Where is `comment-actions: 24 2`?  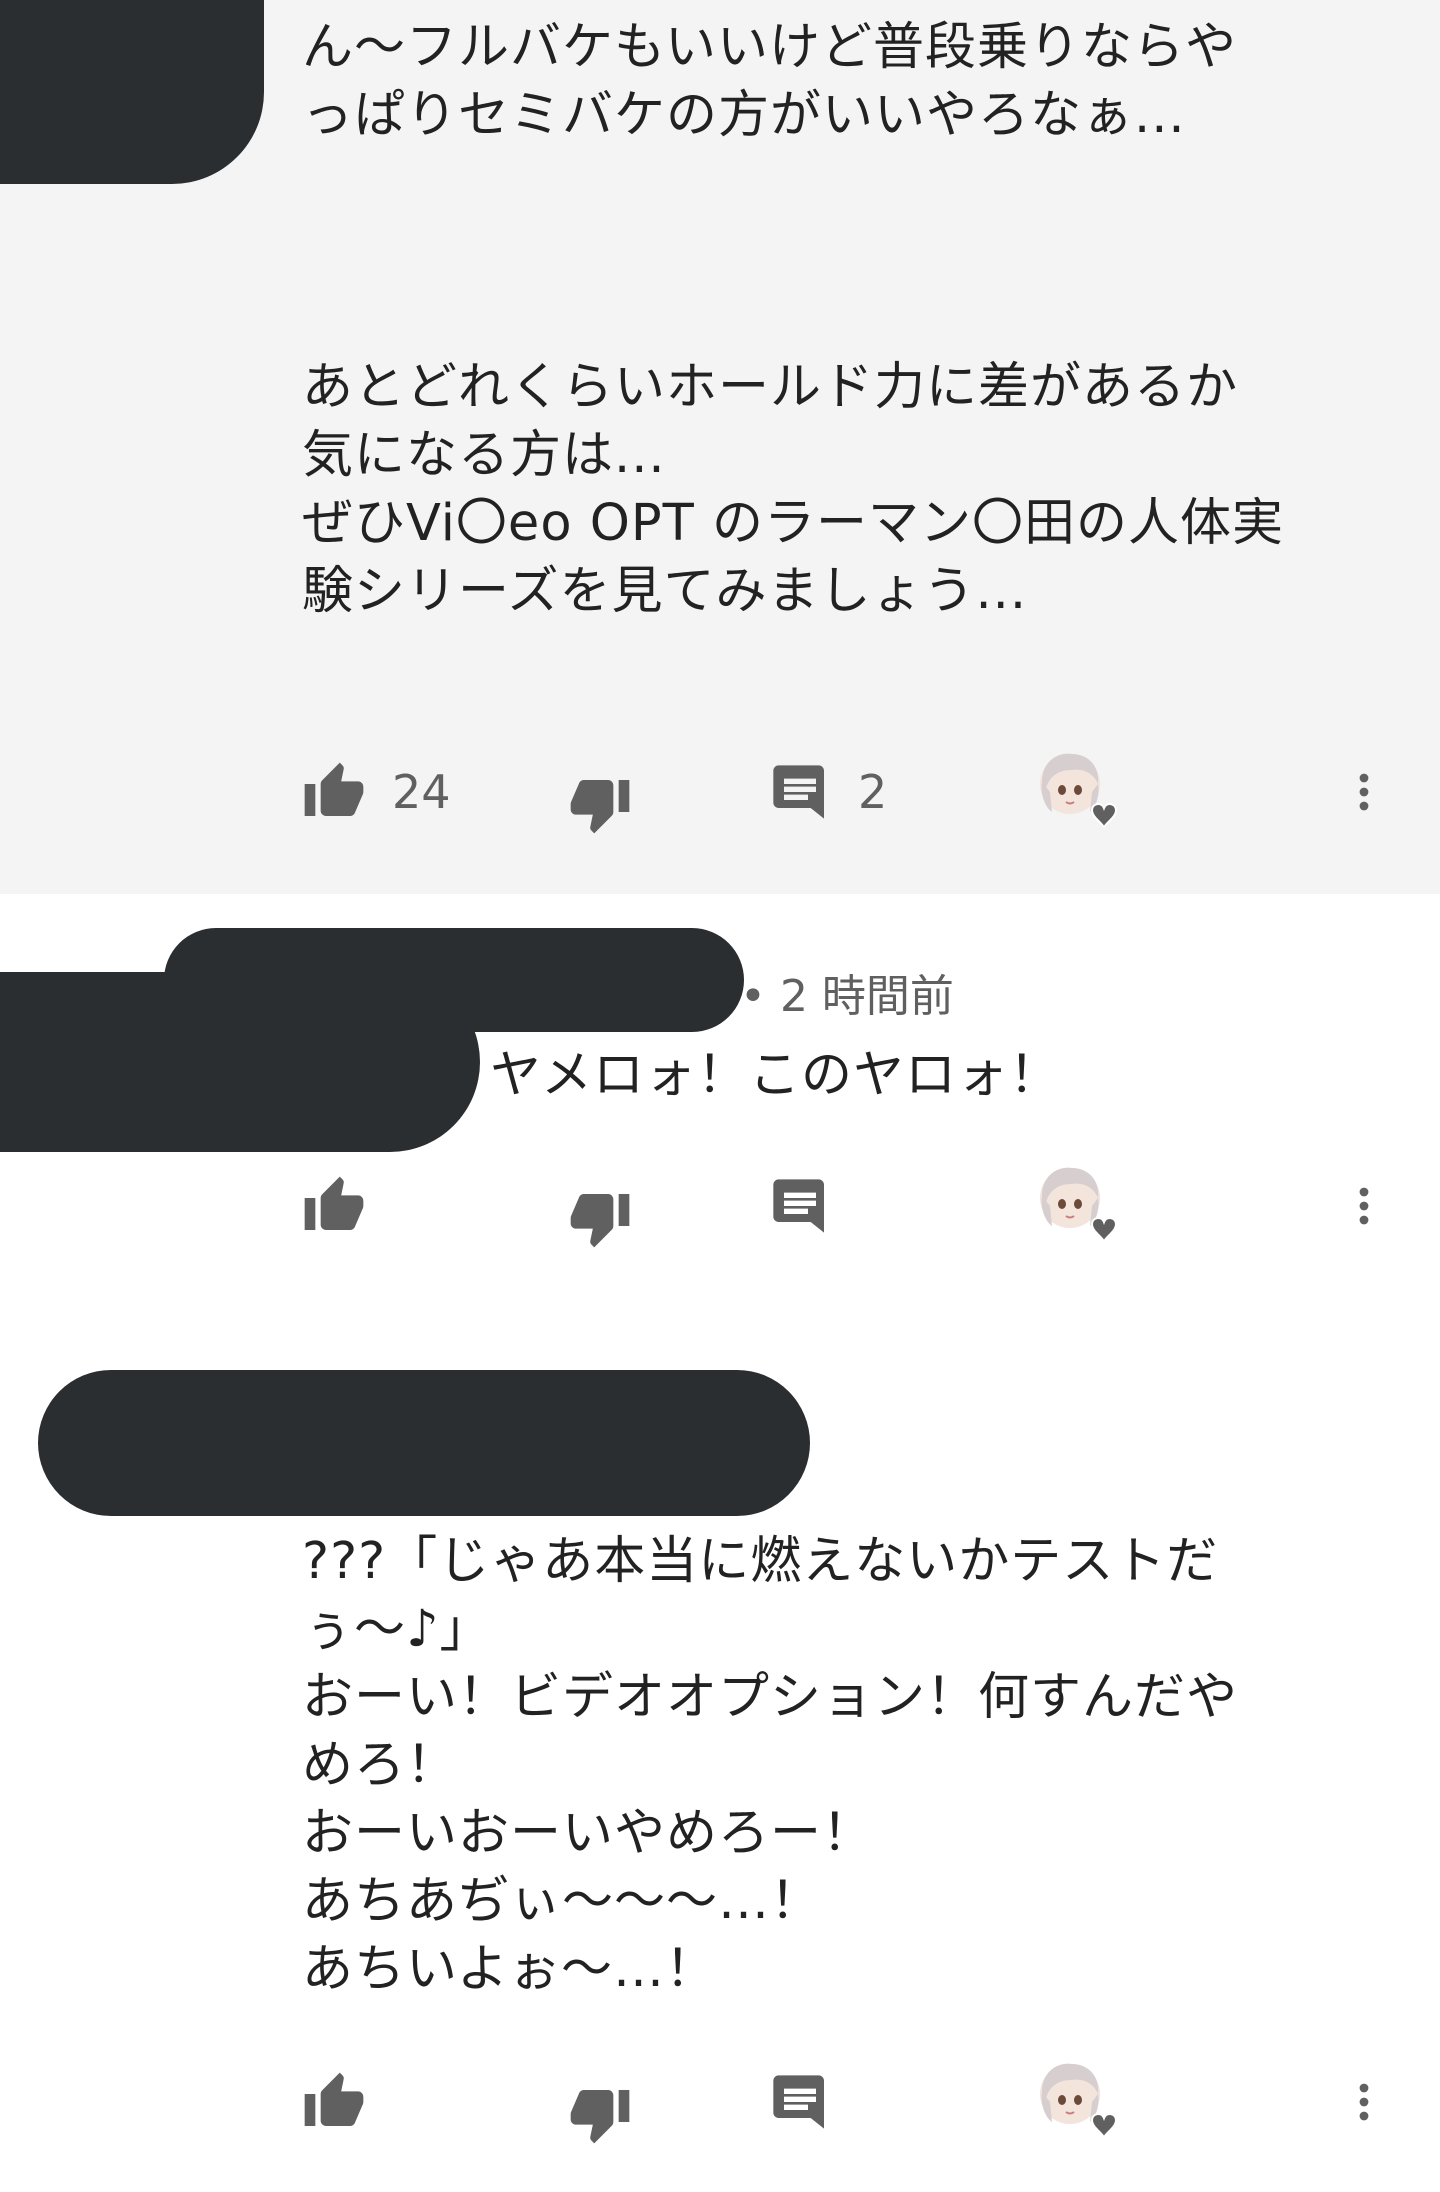 comment-actions: 24 2 is located at coordinates (720, 792).